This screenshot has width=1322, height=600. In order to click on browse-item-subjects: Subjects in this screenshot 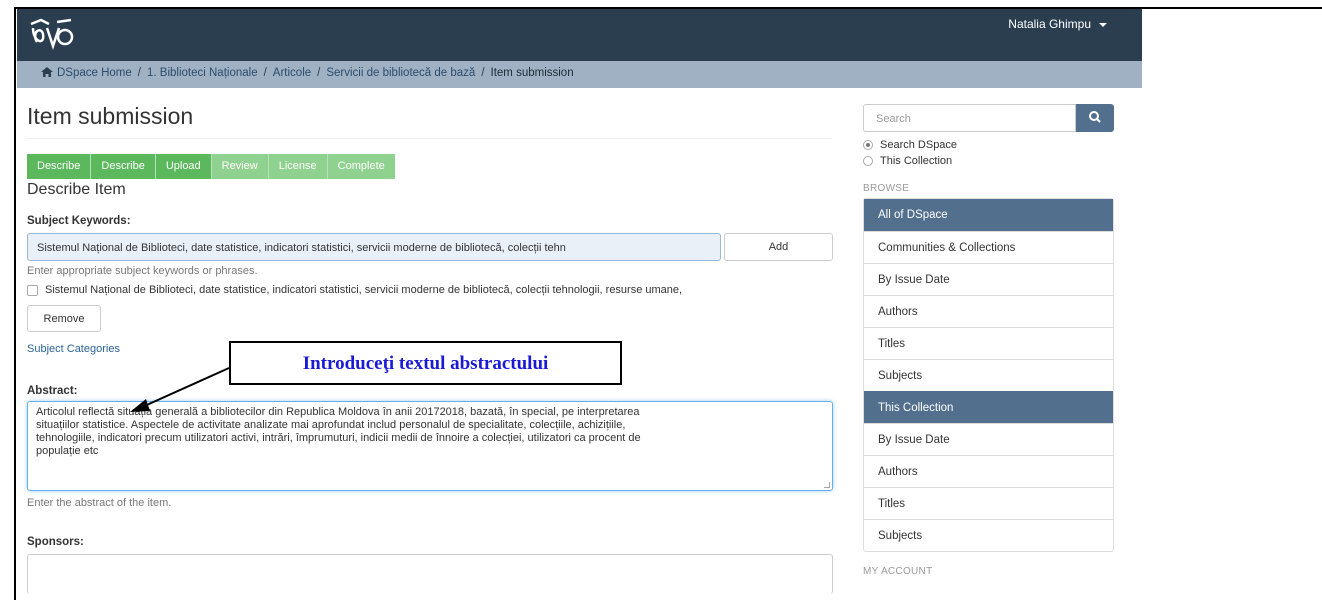, I will do `click(988, 375)`.